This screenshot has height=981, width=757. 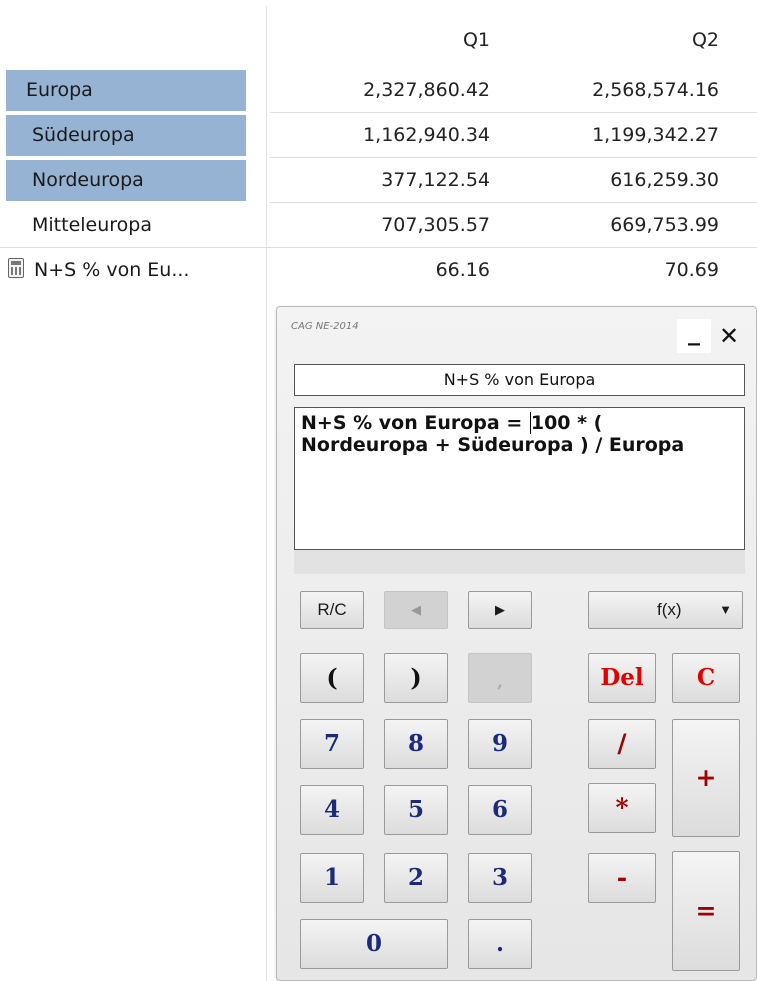 I want to click on cell-q2: 1,199,342.27, so click(x=609, y=135).